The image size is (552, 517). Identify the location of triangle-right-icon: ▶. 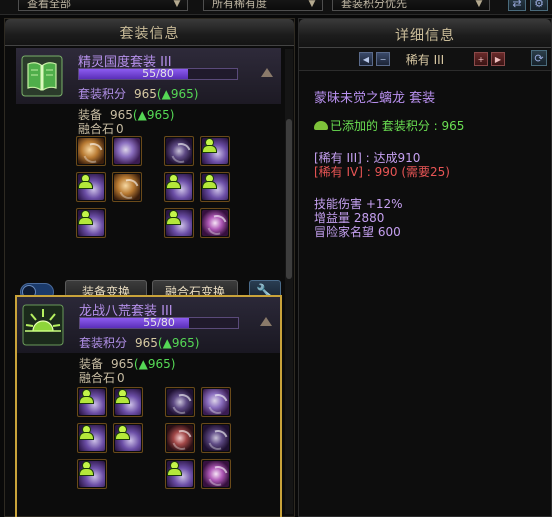
(498, 59).